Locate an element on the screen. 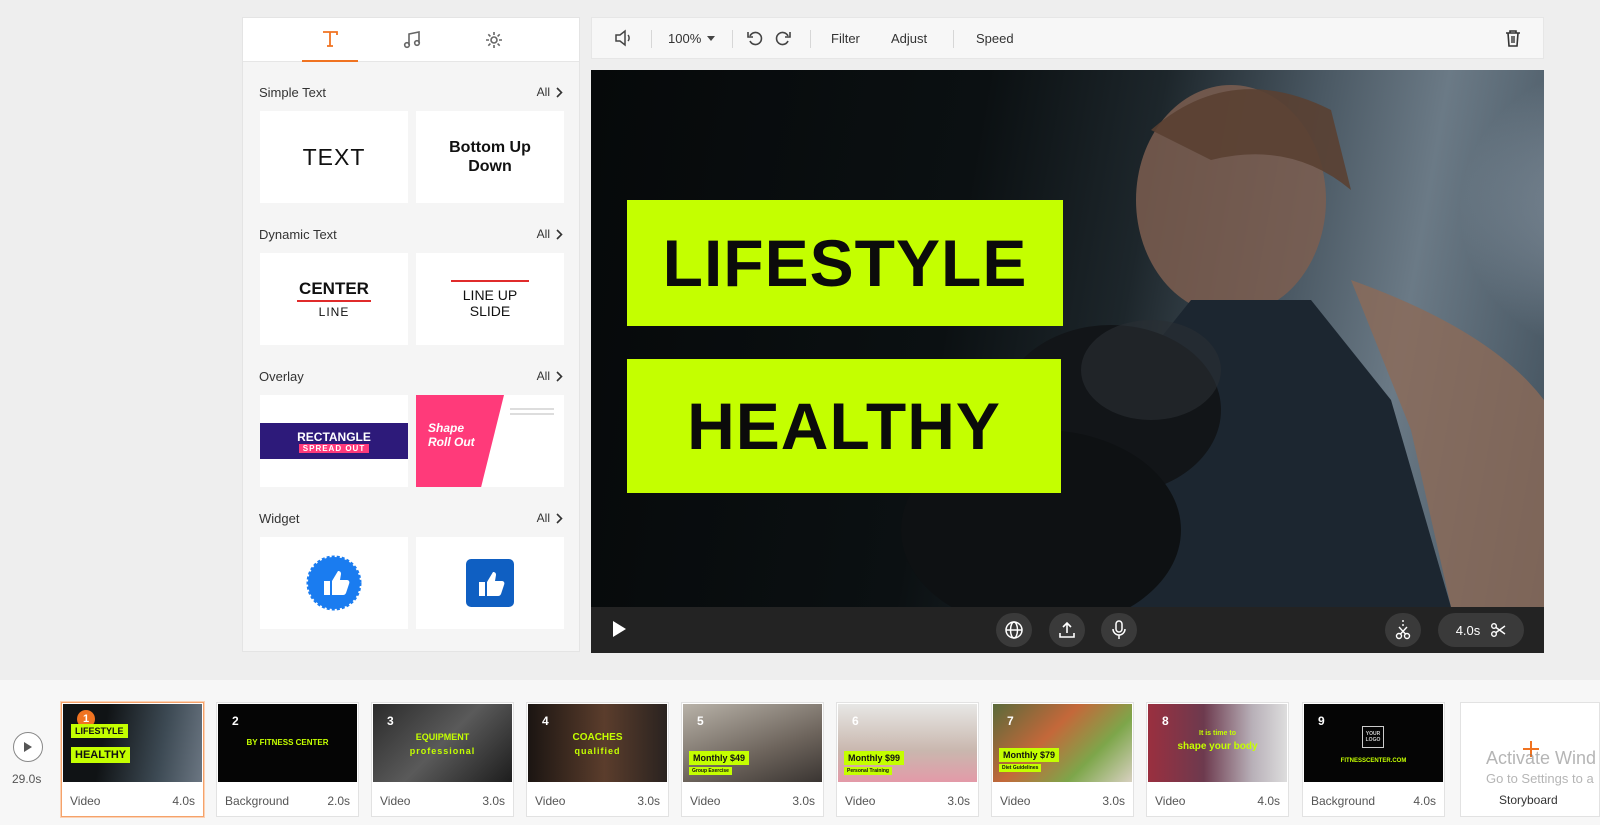 This screenshot has height=825, width=1600. clip-title-2: shape your body is located at coordinates (1217, 746).